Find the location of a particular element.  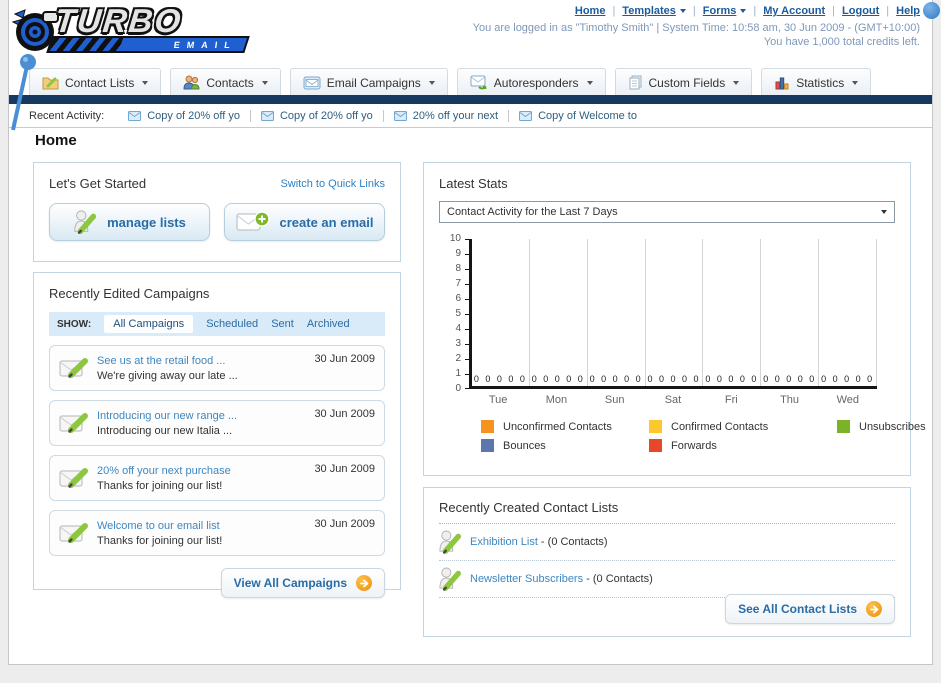

contact-list-link: Exhibition List is located at coordinates (504, 542).